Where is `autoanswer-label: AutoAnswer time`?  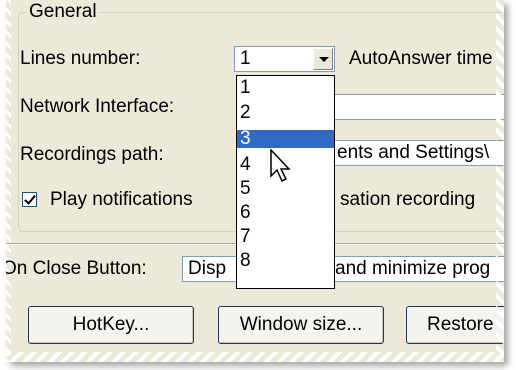 autoanswer-label: AutoAnswer time is located at coordinates (421, 58).